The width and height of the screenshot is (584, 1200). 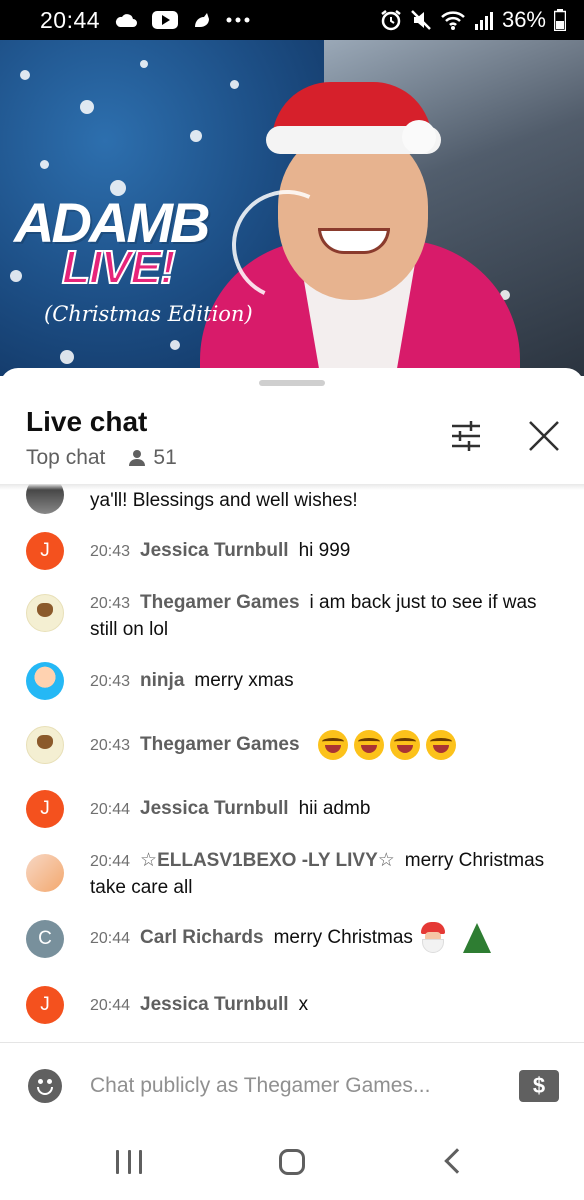 I want to click on header-divider, so click(x=292, y=487).